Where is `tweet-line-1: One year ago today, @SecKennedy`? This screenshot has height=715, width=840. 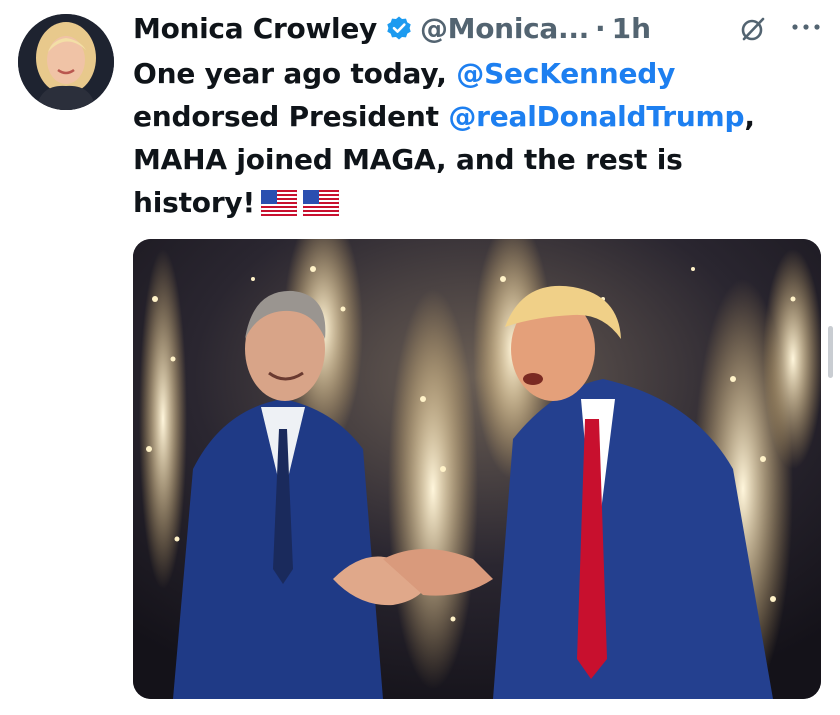
tweet-line-1: One year ago today, @SecKennedy is located at coordinates (473, 73).